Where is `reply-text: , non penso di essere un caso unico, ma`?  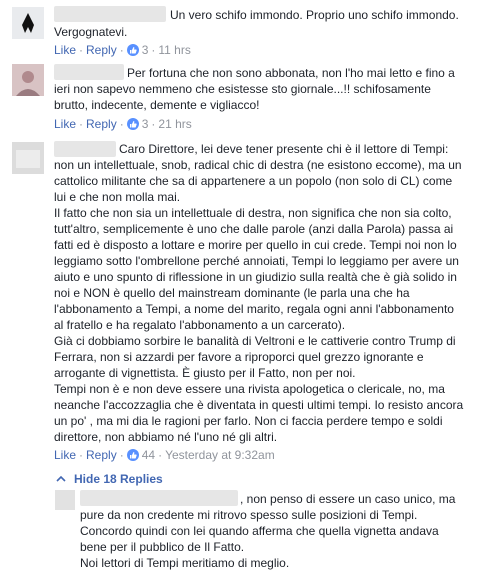
reply-text: , non penso di essere un caso unico, ma is located at coordinates (348, 499).